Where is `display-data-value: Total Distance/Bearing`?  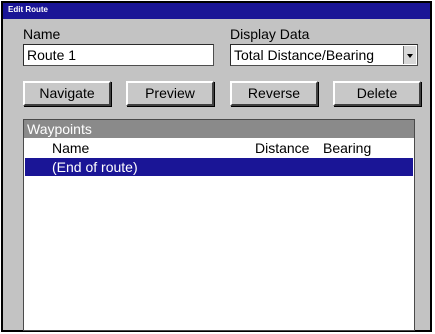 display-data-value: Total Distance/Bearing is located at coordinates (304, 55).